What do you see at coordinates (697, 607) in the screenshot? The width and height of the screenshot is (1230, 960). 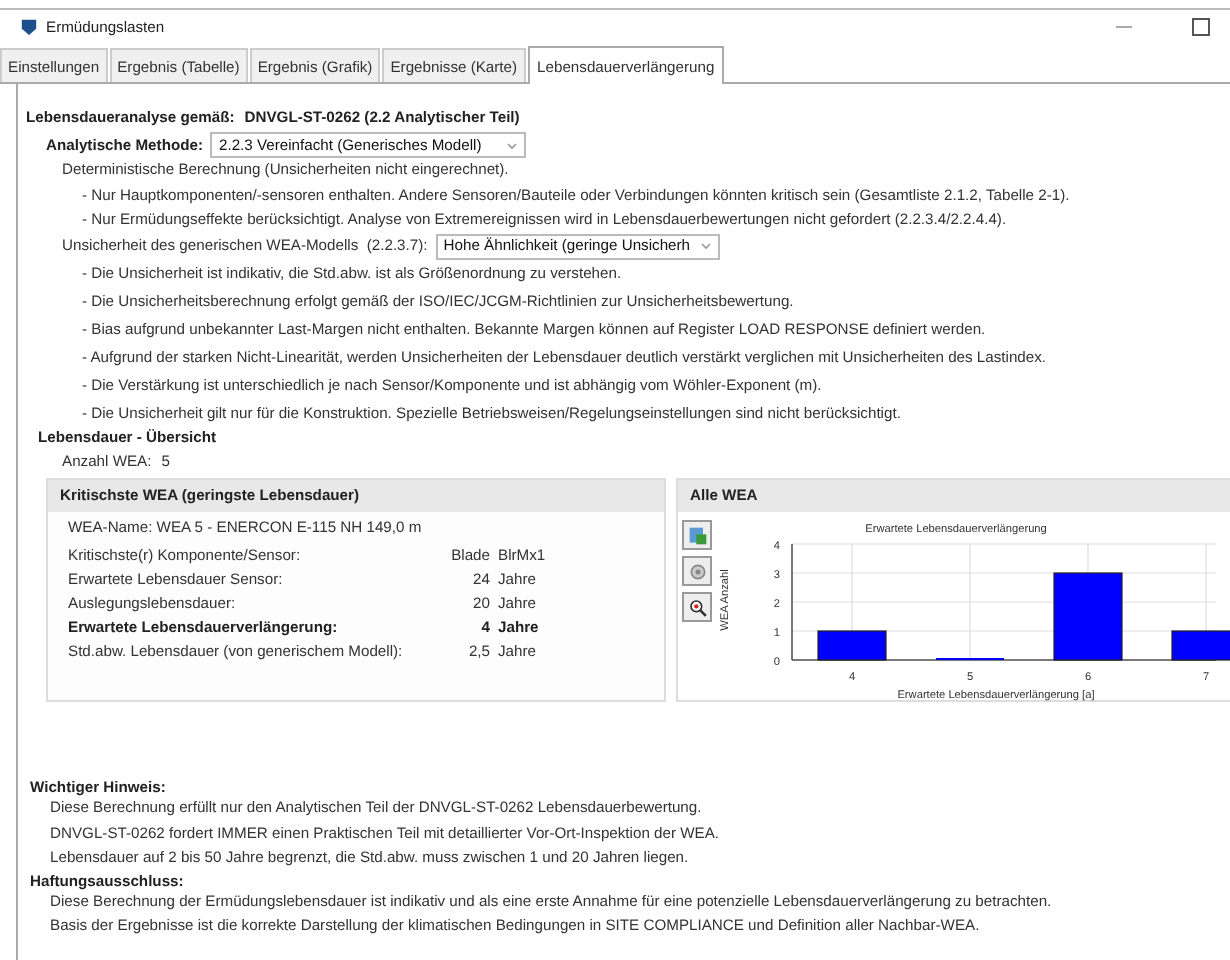 I see `zoom-icon` at bounding box center [697, 607].